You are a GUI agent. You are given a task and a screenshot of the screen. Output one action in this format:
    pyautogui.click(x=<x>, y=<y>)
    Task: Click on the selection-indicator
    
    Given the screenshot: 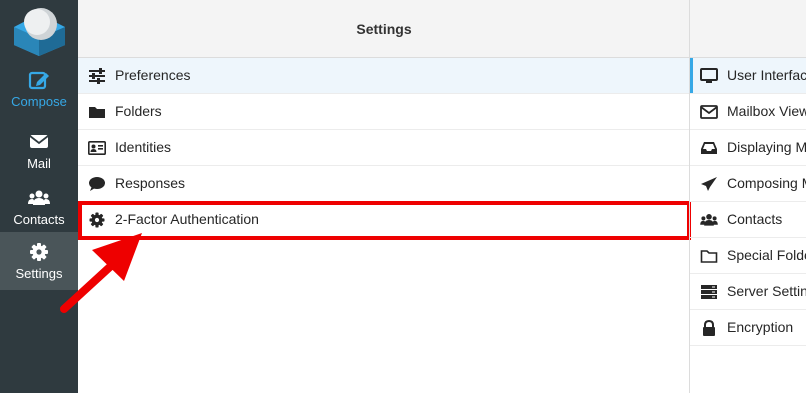 What is the action you would take?
    pyautogui.click(x=691, y=75)
    